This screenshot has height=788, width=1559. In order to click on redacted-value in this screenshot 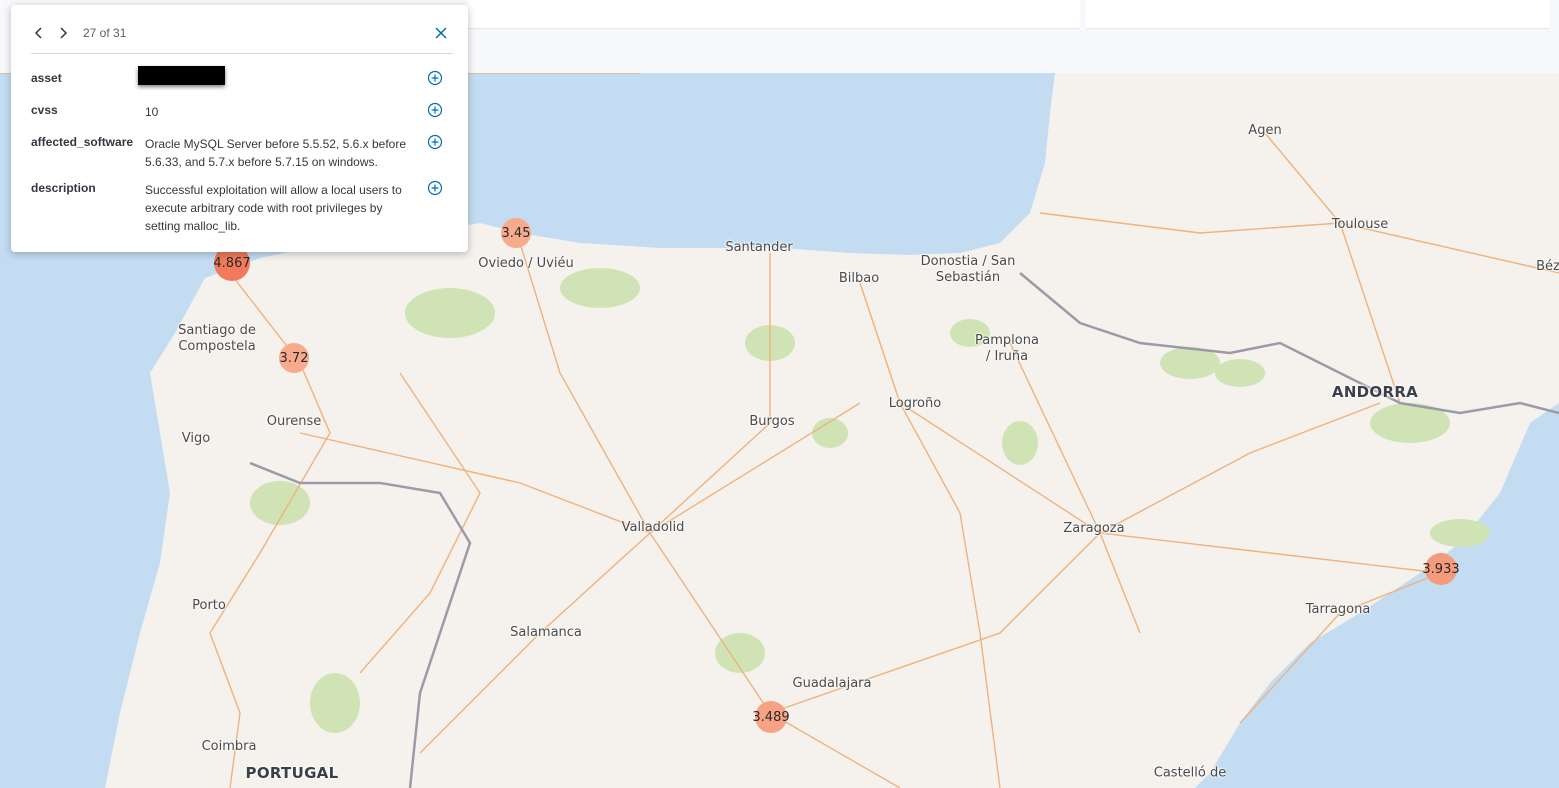, I will do `click(276, 78)`.